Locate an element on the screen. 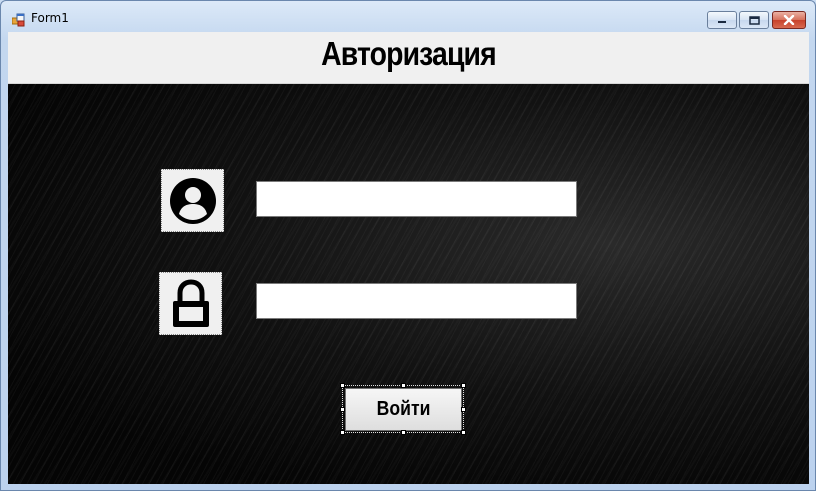 This screenshot has height=491, width=816. login-input is located at coordinates (416, 199).